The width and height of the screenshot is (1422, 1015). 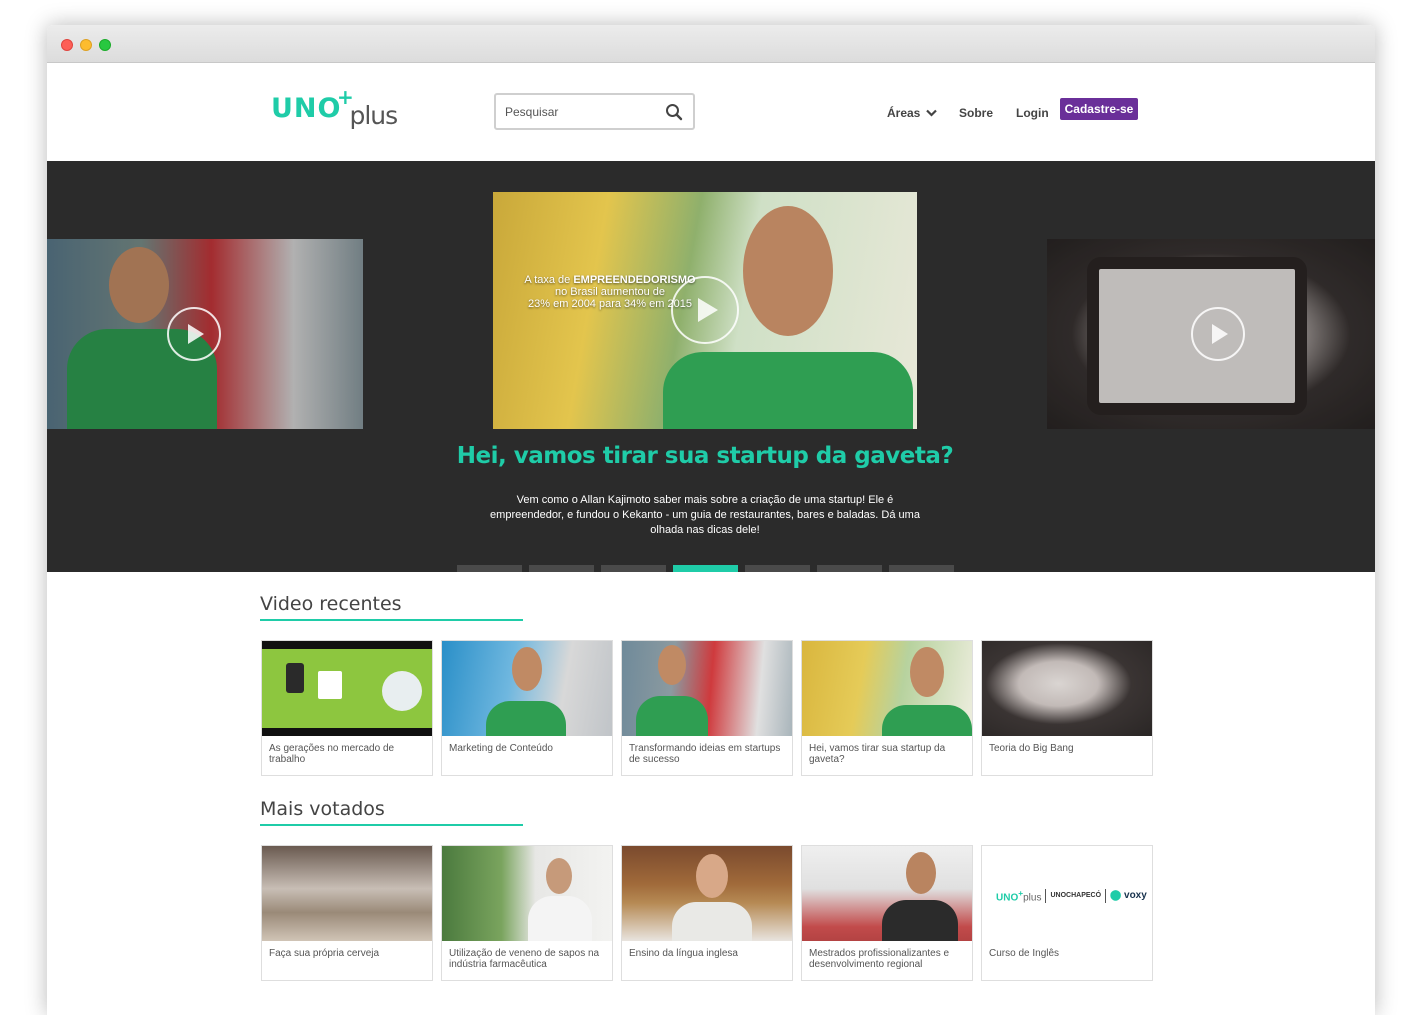 I want to click on carousel-pagination, so click(x=705, y=568).